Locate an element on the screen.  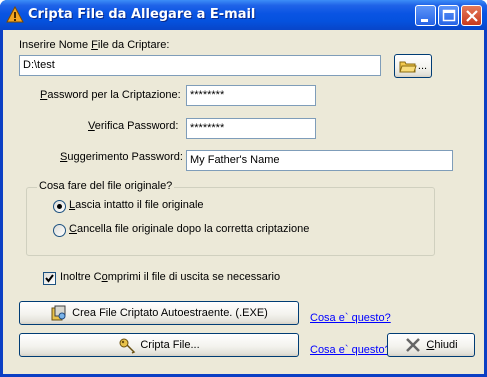
minimize-icon is located at coordinates (424, 20).